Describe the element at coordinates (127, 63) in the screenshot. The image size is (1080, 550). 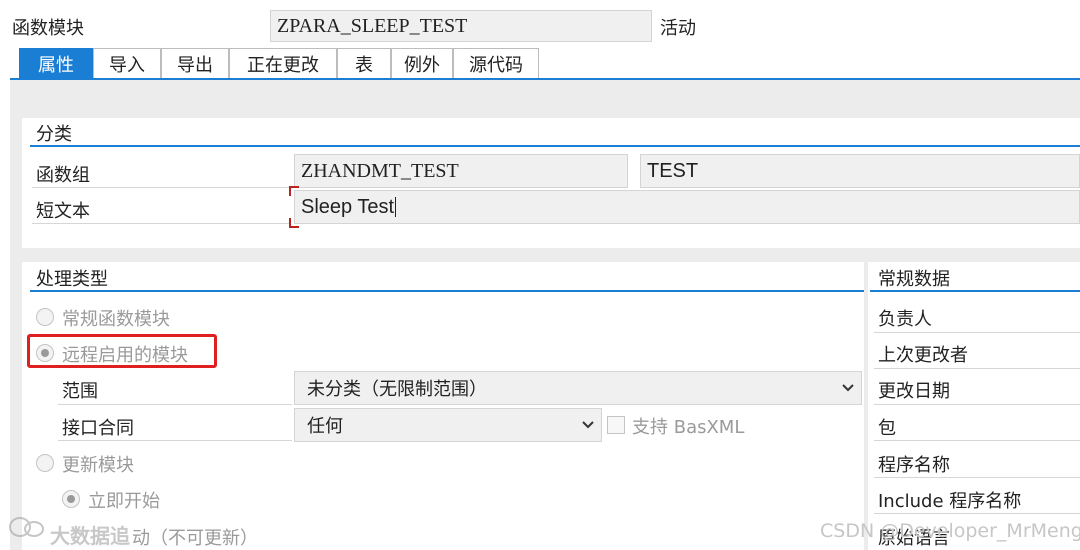
I see `tab-import: 导入` at that location.